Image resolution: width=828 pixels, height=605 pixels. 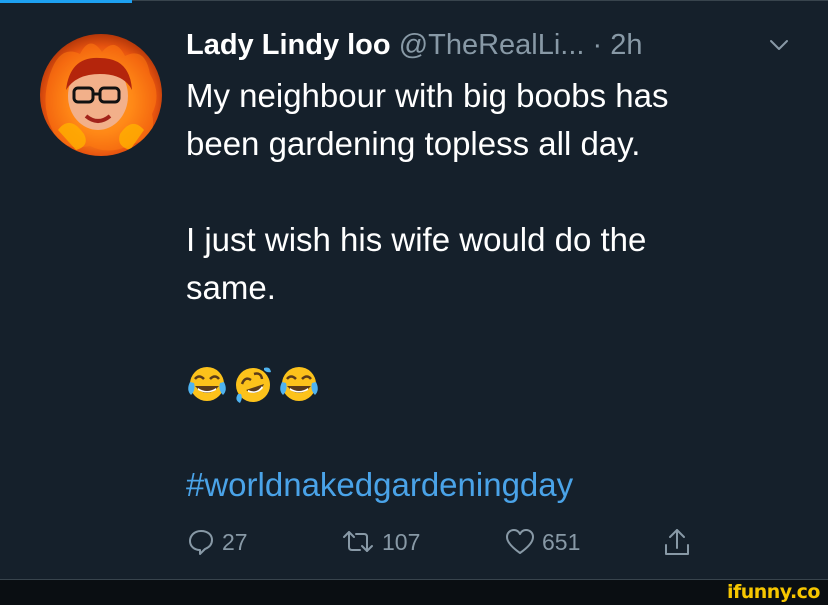 I want to click on share-icon, so click(x=677, y=542).